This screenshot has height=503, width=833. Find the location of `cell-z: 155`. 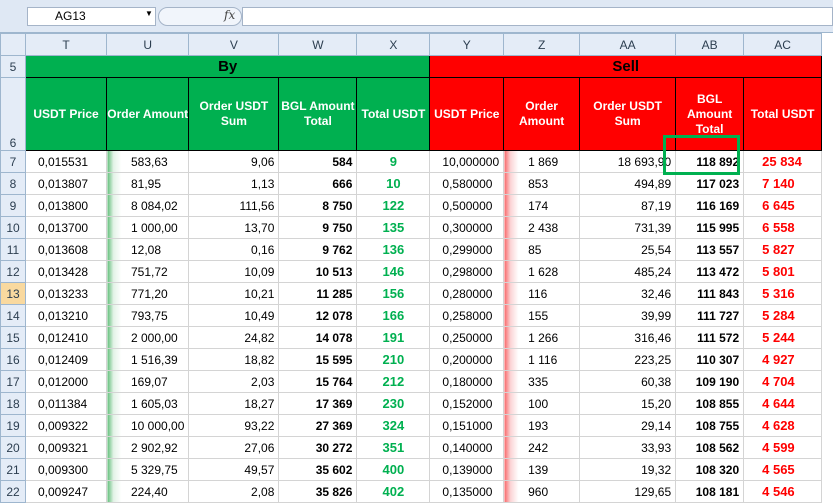

cell-z: 155 is located at coordinates (542, 315).